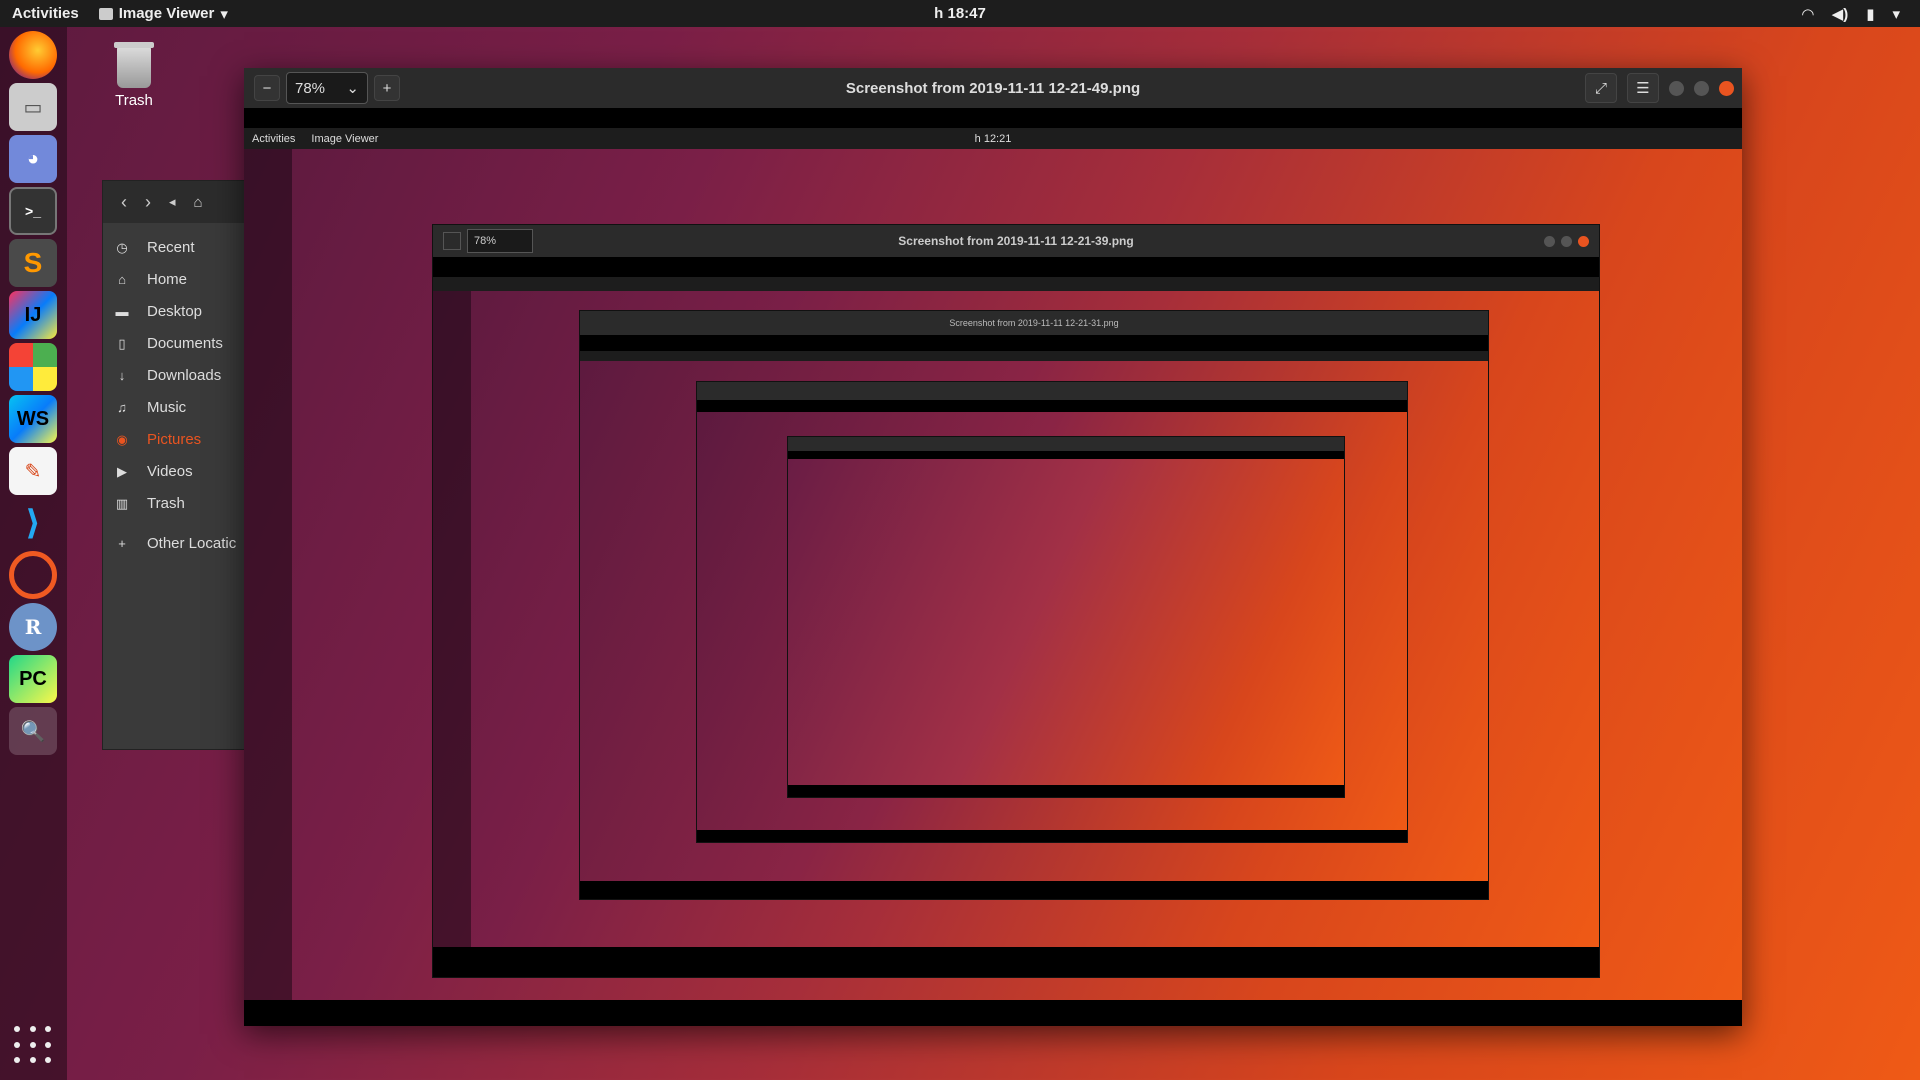 The width and height of the screenshot is (1920, 1080). I want to click on show-applications-button, so click(34, 1046).